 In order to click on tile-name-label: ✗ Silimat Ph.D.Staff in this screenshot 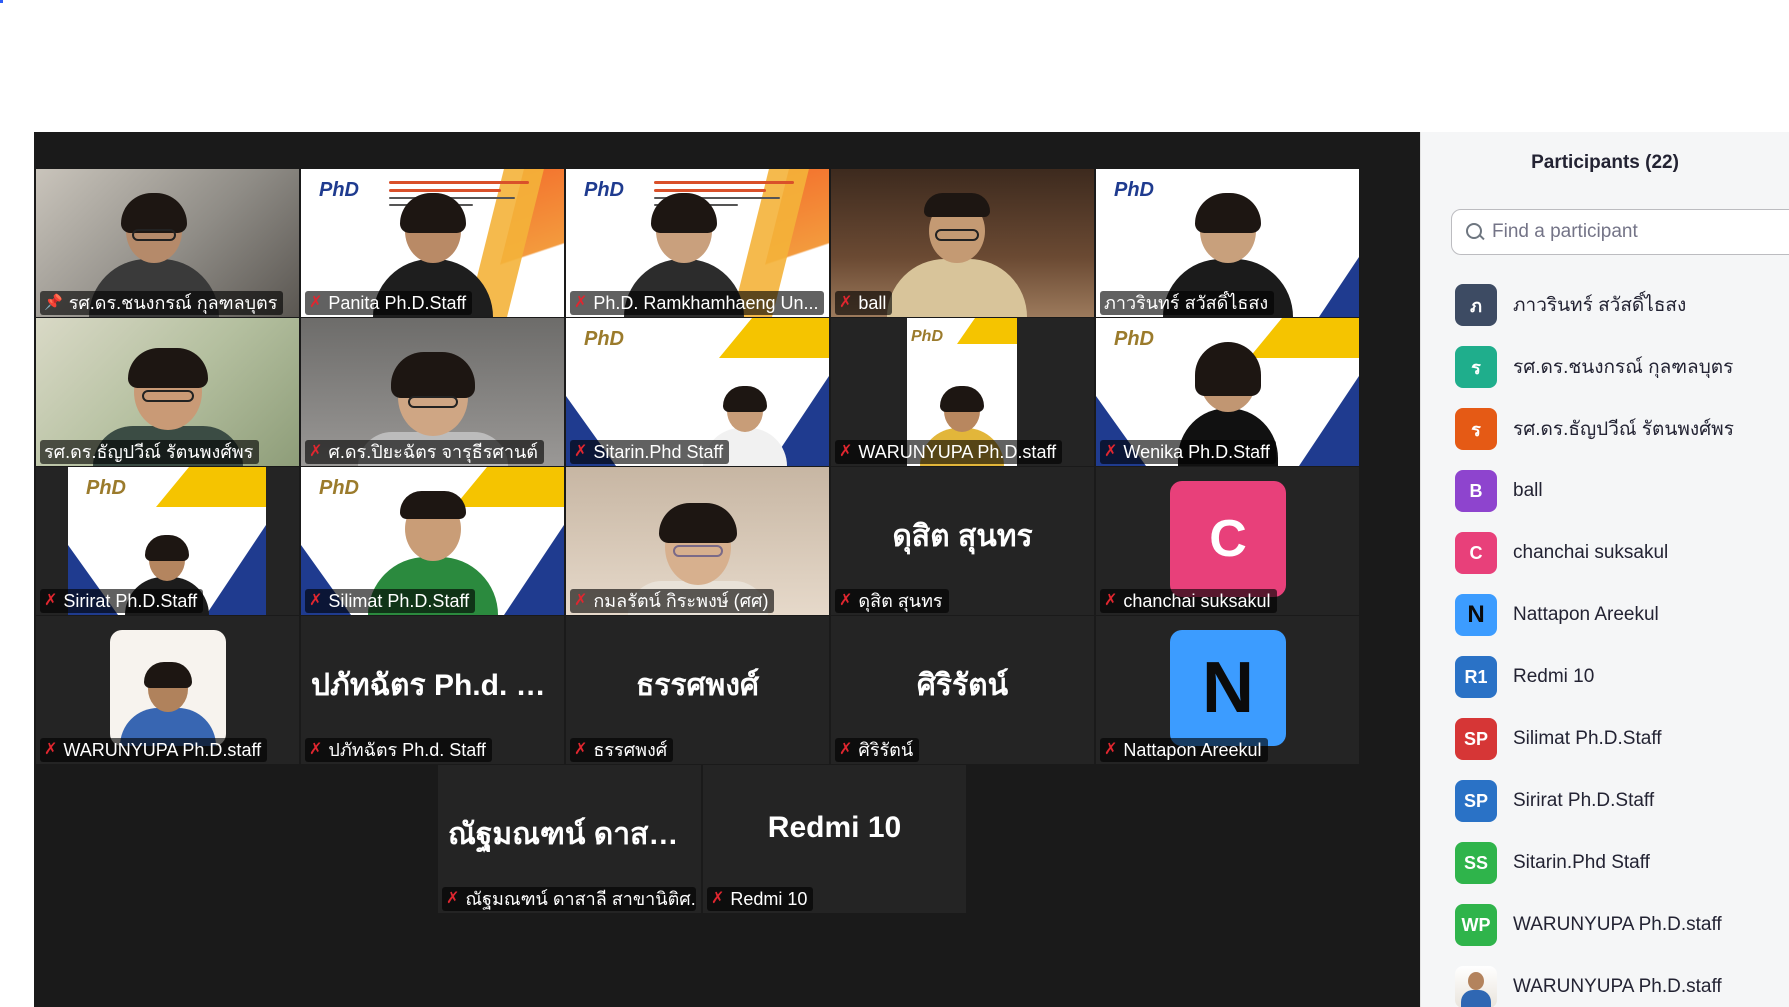, I will do `click(390, 601)`.